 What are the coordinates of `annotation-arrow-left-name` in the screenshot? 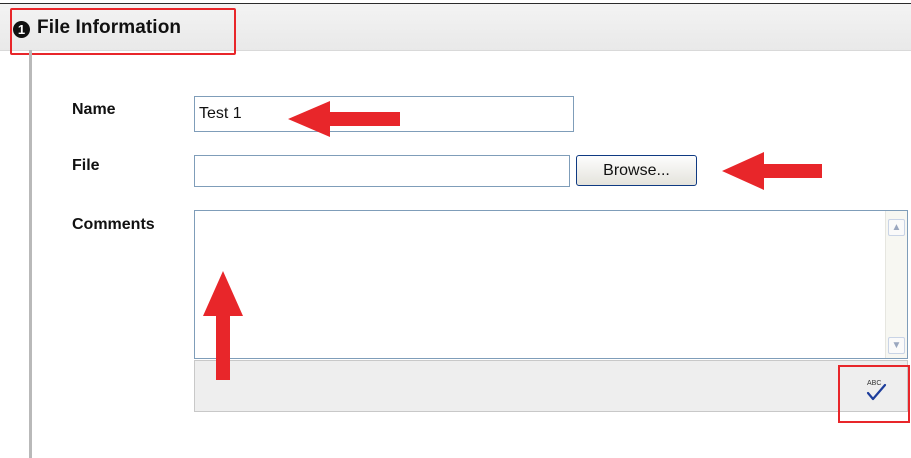 It's located at (344, 119).